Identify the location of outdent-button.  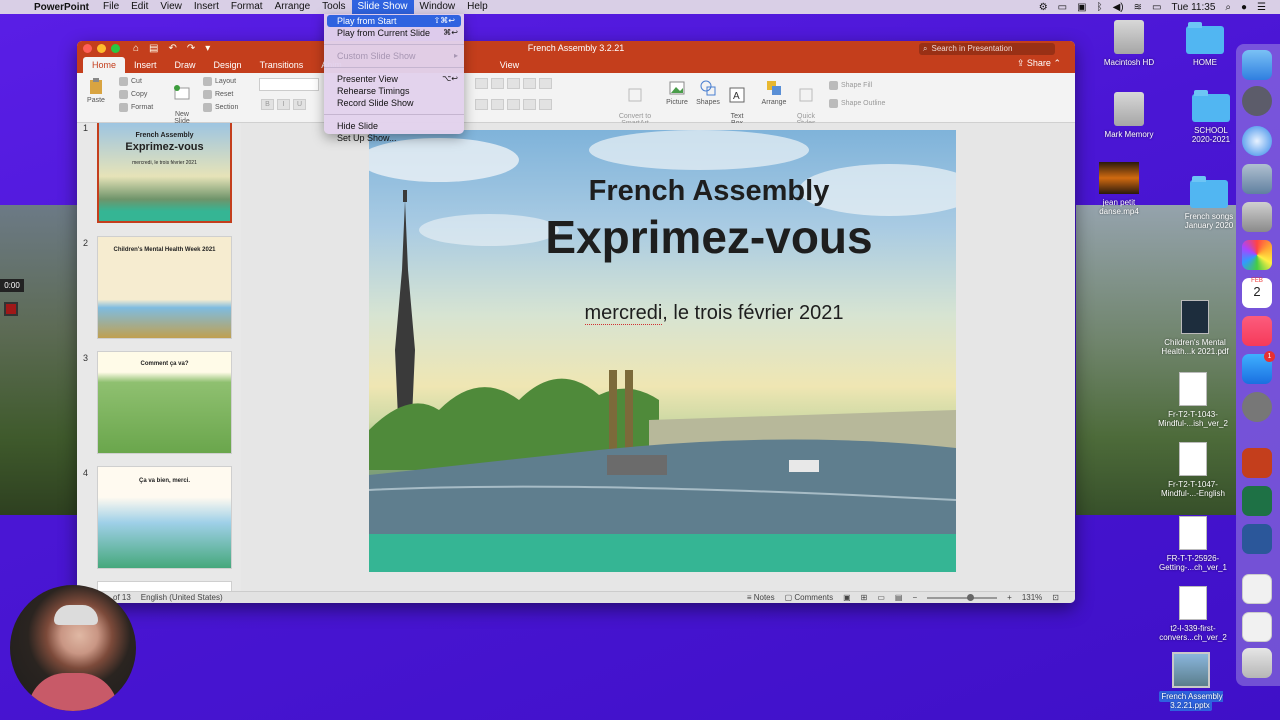
(529, 83).